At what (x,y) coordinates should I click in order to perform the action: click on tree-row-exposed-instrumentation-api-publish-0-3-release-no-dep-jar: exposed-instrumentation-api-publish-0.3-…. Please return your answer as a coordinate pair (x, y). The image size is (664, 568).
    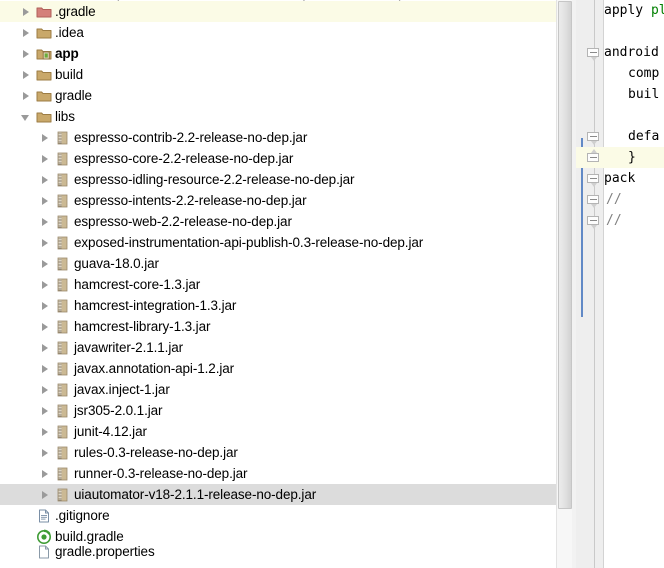
    Looking at the image, I should click on (278, 242).